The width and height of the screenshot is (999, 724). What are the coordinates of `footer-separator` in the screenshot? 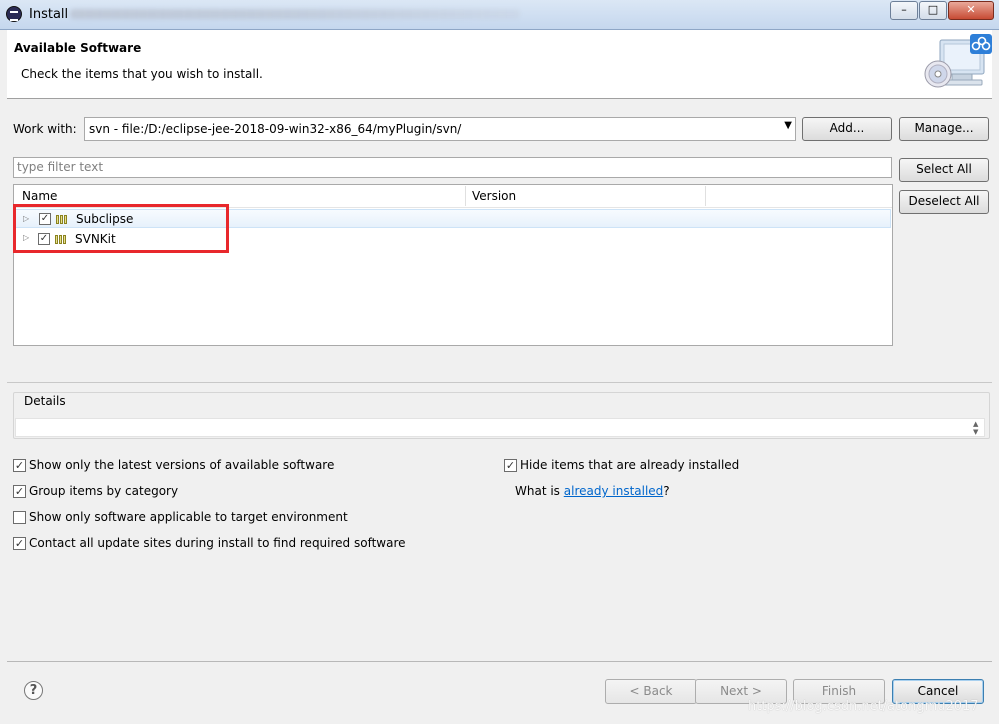 It's located at (499, 661).